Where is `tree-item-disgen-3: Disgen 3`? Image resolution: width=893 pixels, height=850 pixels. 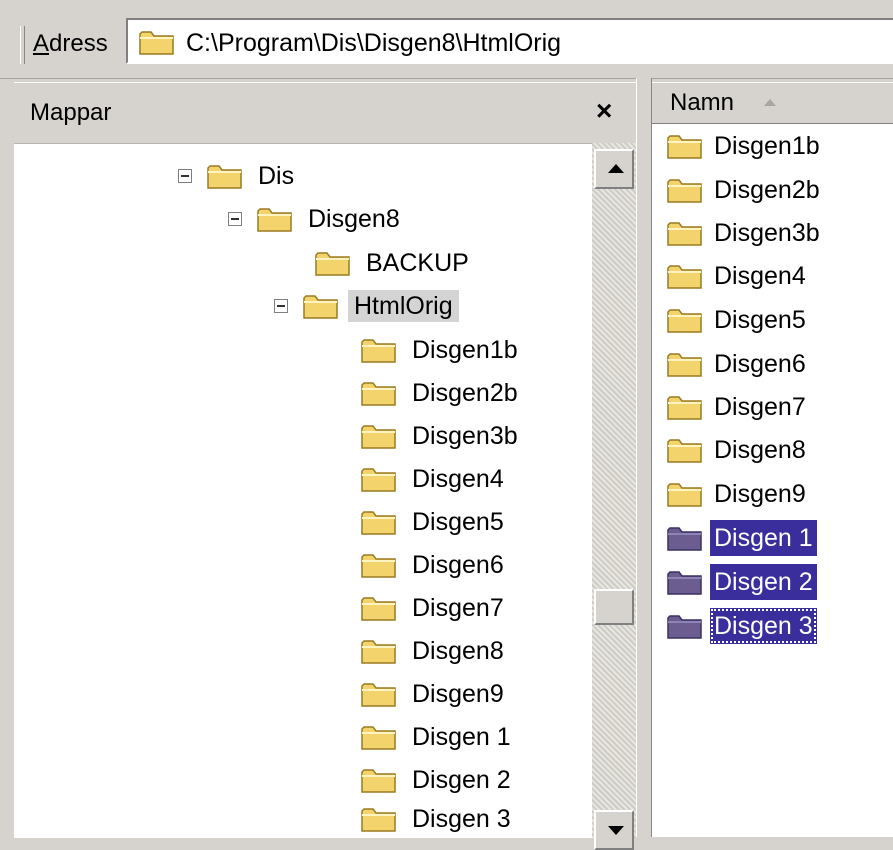
tree-item-disgen-3: Disgen 3 is located at coordinates (438, 818).